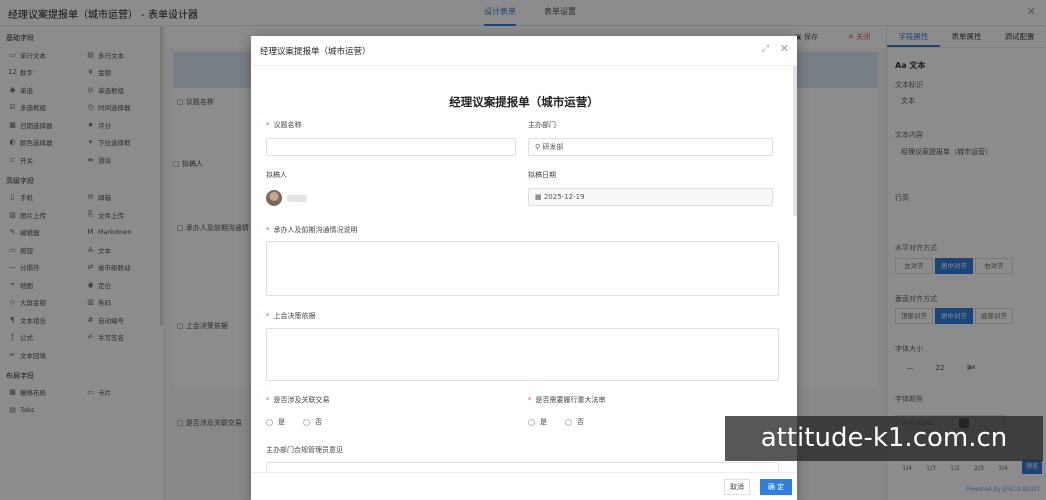 The height and width of the screenshot is (500, 1046). I want to click on legal-label: * 是否需要履行重大法审, so click(567, 400).